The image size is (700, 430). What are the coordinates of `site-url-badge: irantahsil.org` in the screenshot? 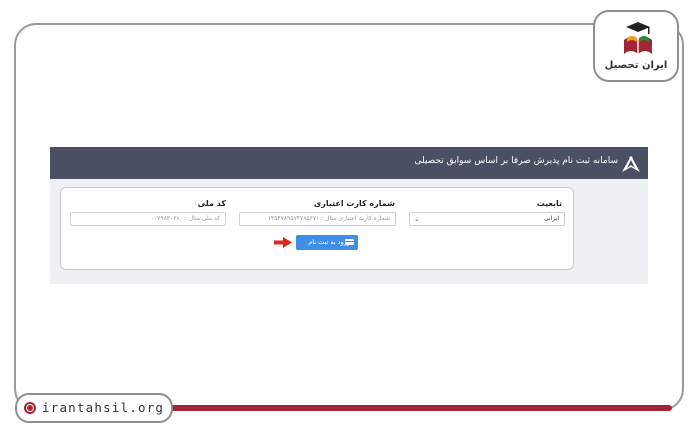 It's located at (94, 408).